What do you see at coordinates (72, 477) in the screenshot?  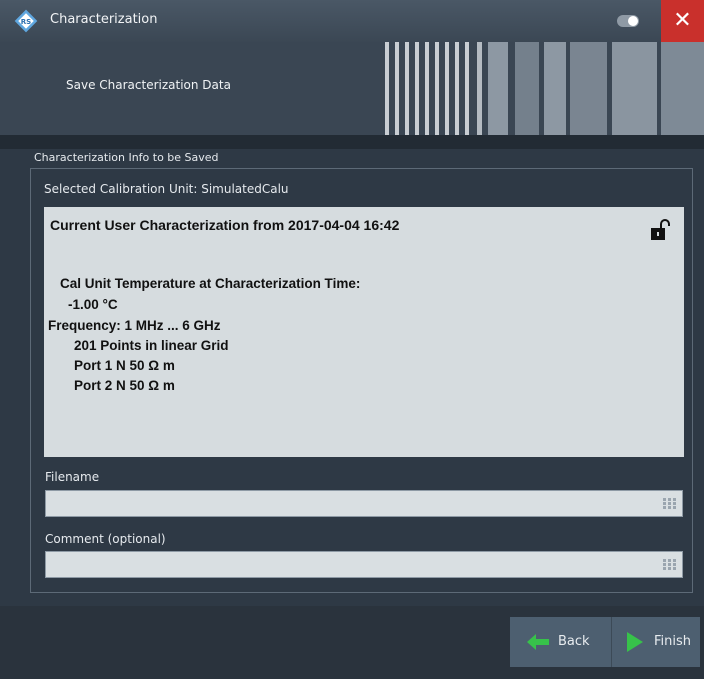 I see `filename-label: Filename` at bounding box center [72, 477].